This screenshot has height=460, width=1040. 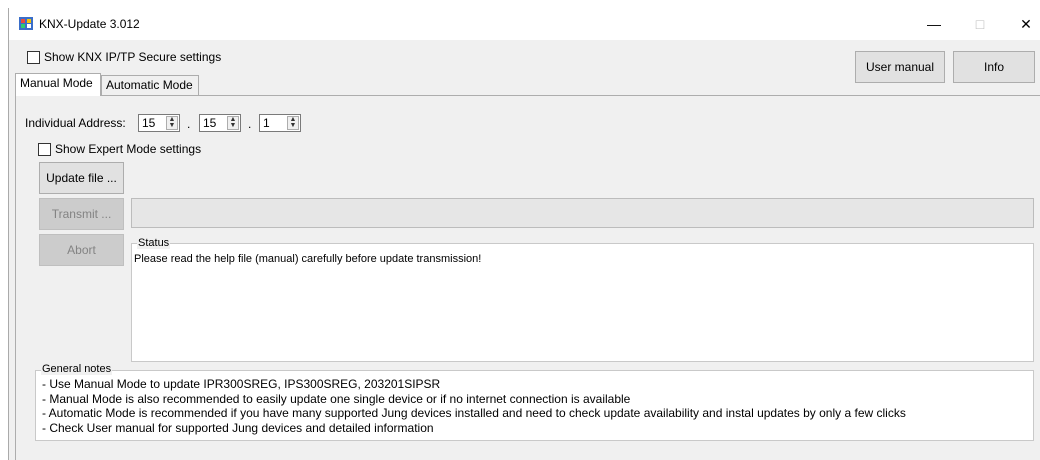 What do you see at coordinates (582, 213) in the screenshot?
I see `transmit-progress-bar` at bounding box center [582, 213].